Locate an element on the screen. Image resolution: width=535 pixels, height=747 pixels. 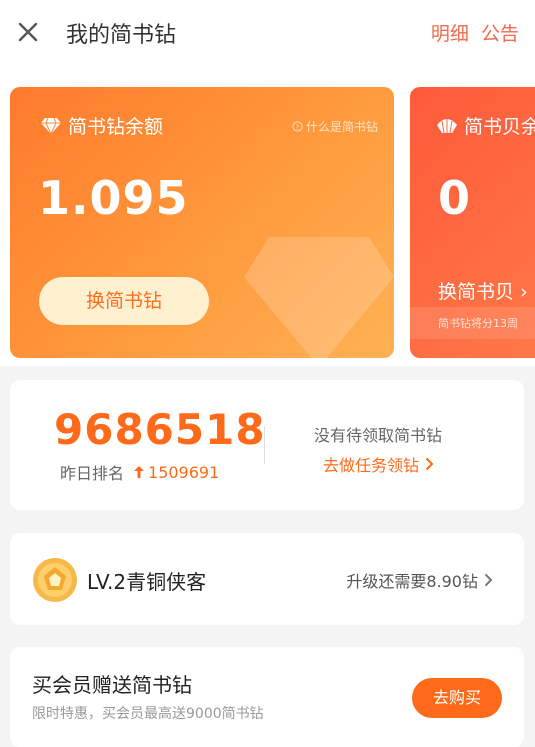
rank-label: 昨日排名 is located at coordinates (92, 473).